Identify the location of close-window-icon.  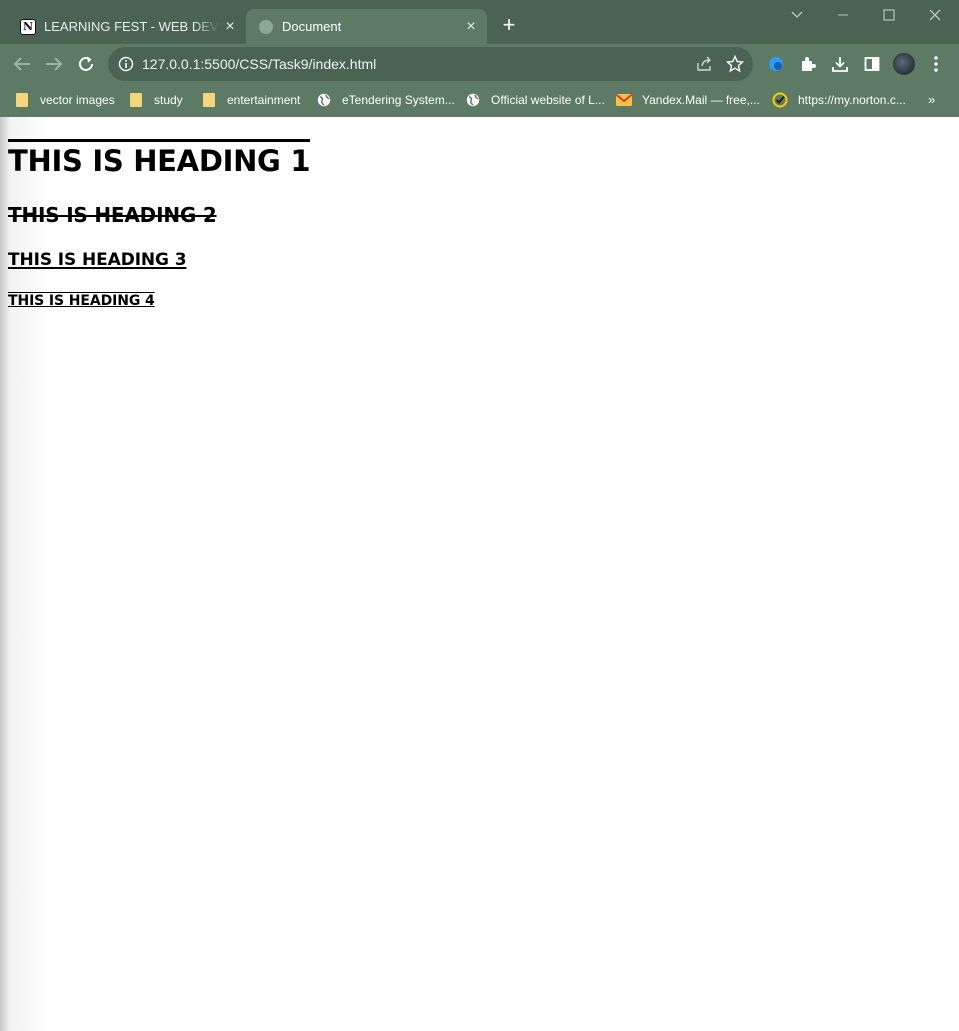
(935, 15).